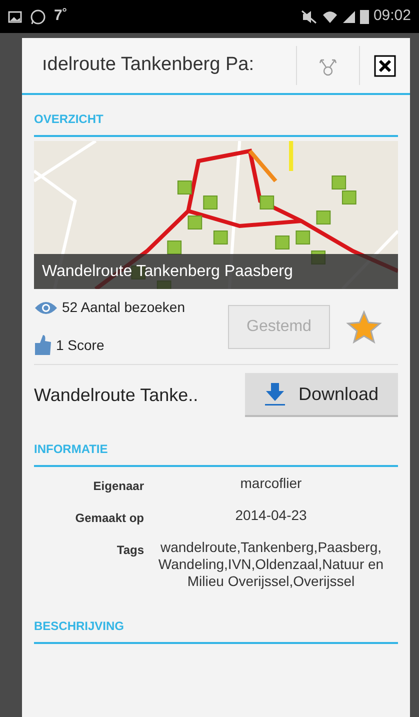 The width and height of the screenshot is (419, 717). Describe the element at coordinates (271, 564) in the screenshot. I see `field-value: wandelroute,Tankenberg,Paasberg, Wandeling,IVN,Oldenzaal,Natuur en Milieu Overijssel,Overijssel` at that location.